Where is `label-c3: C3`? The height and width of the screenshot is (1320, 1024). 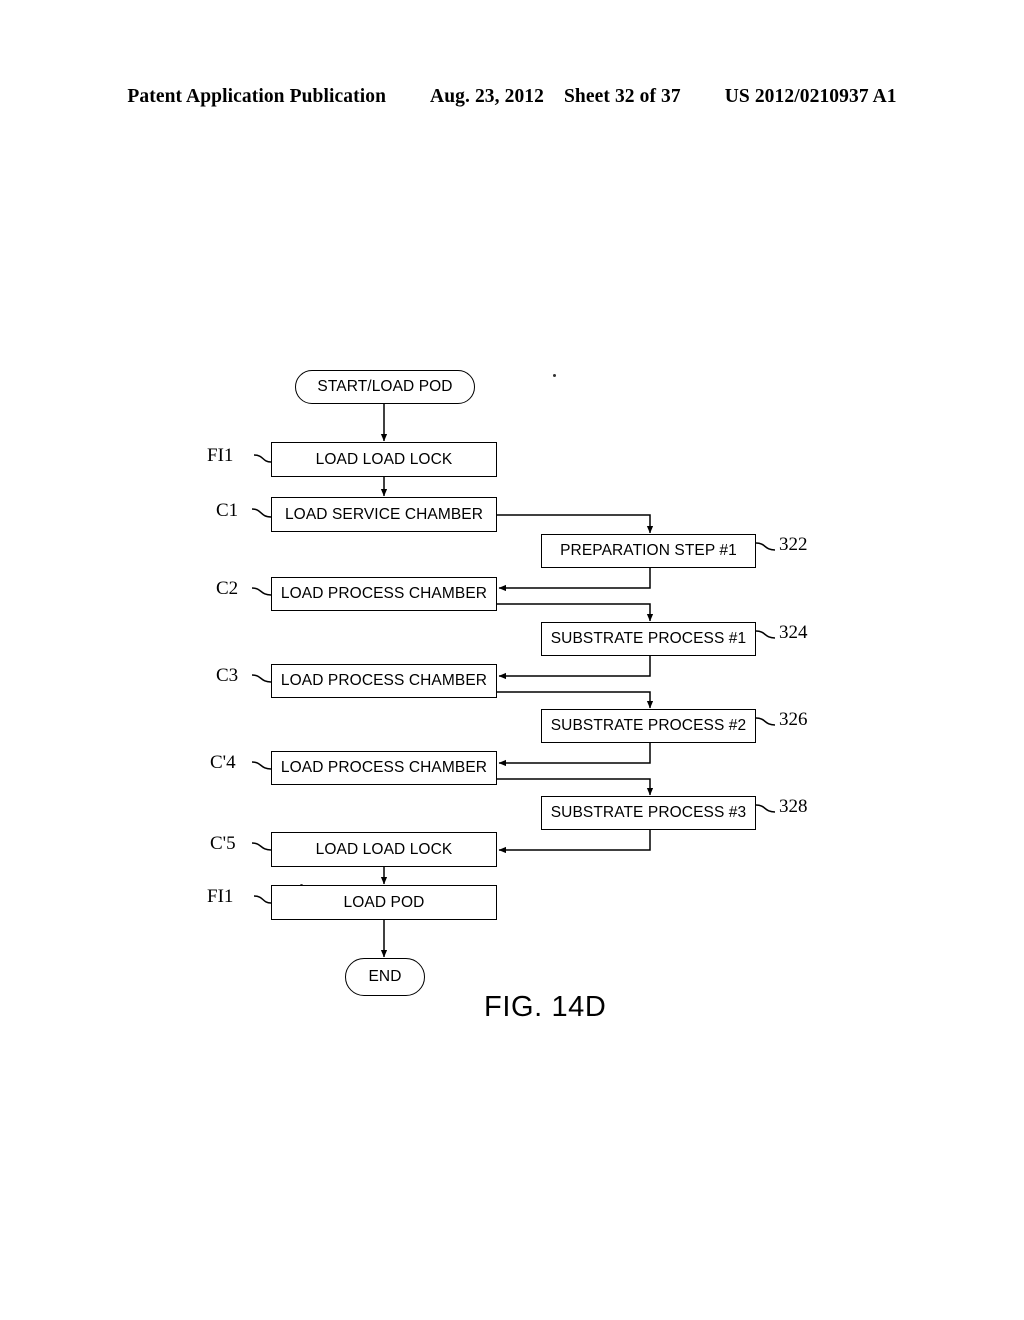 label-c3: C3 is located at coordinates (227, 675).